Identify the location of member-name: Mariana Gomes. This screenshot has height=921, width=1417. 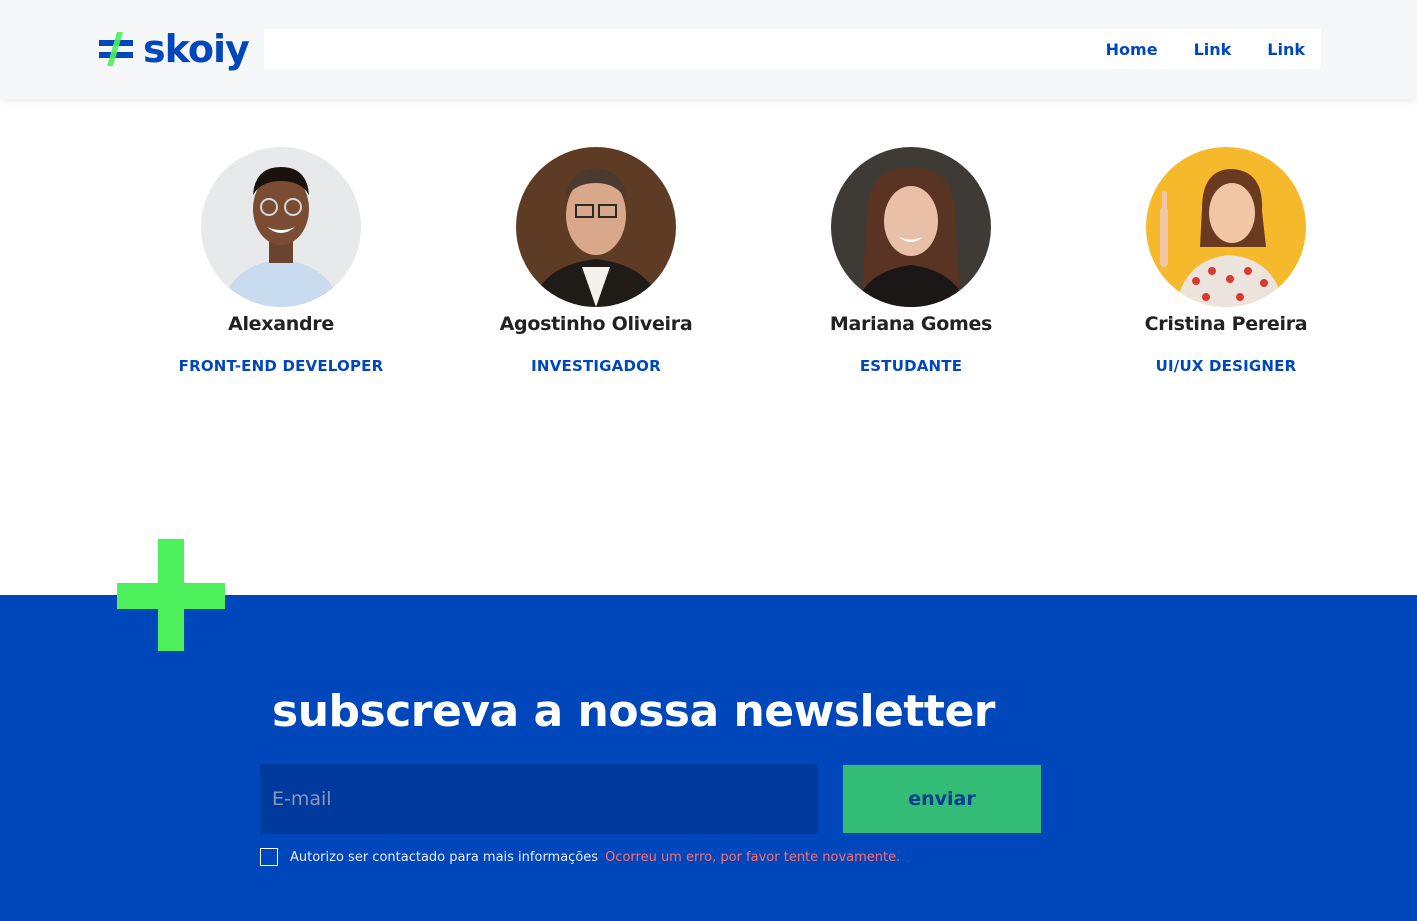
(911, 324).